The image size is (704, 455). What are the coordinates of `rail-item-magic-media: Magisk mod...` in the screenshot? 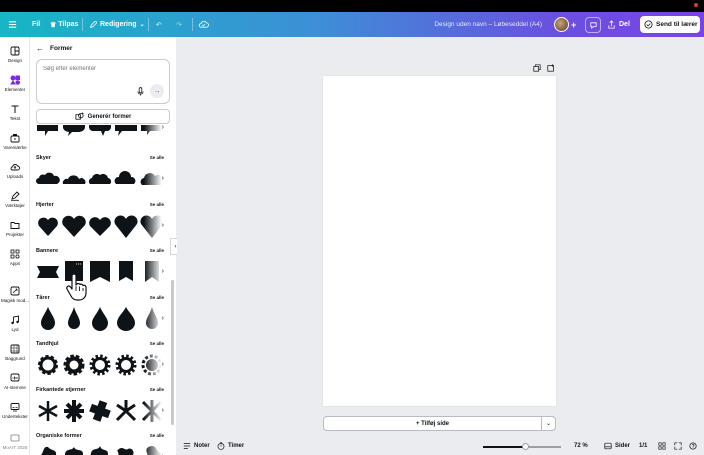 It's located at (15, 297).